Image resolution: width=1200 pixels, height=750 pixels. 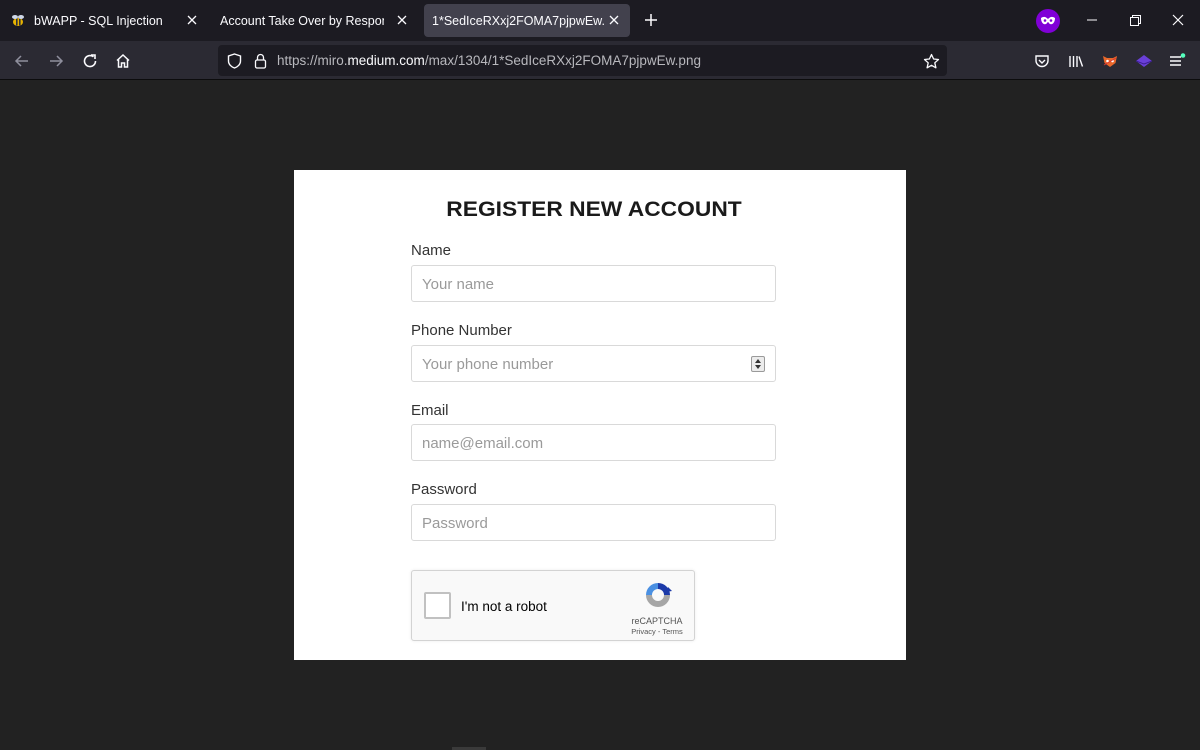 I want to click on close-icon, so click(x=1178, y=20).